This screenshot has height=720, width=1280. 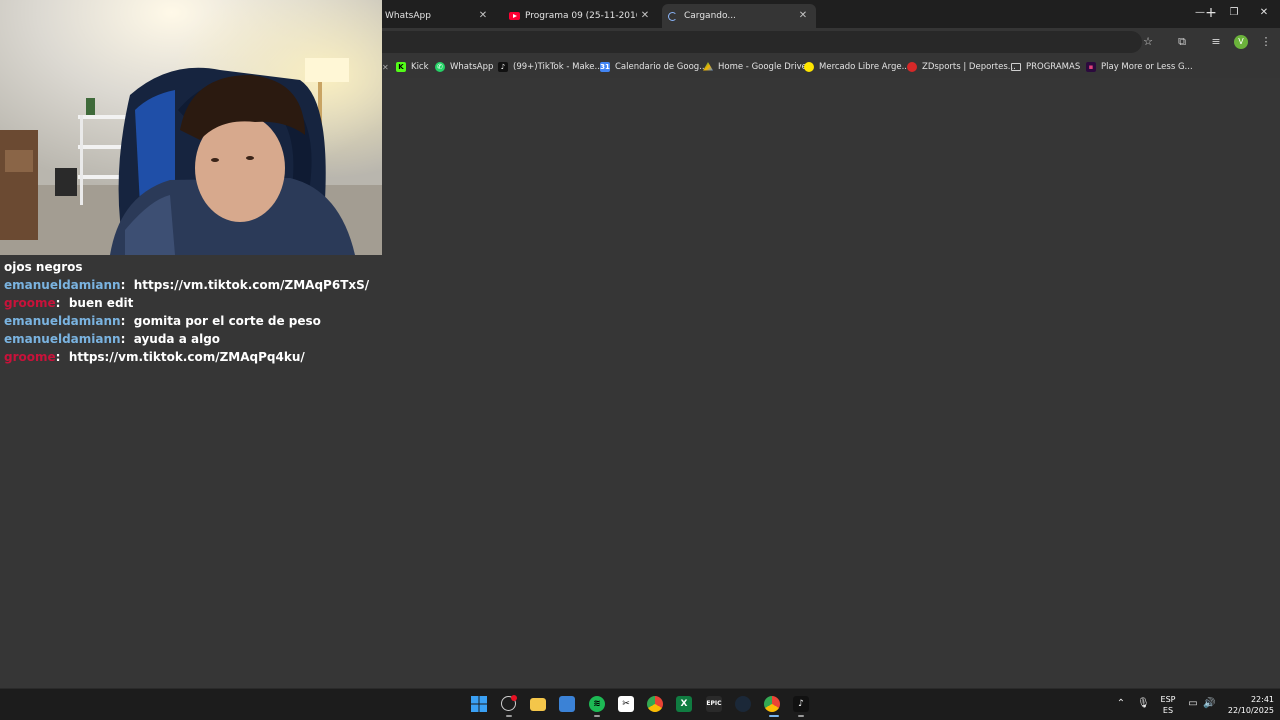 I want to click on chat-text: https://vm.tiktok.com/ZMAqP6TxS/, so click(x=251, y=285).